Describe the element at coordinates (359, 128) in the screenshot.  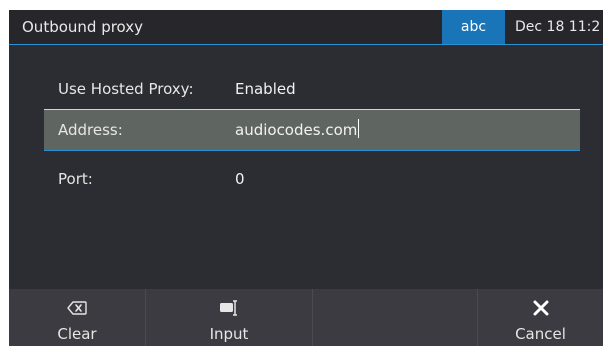
I see `text-cursor` at that location.